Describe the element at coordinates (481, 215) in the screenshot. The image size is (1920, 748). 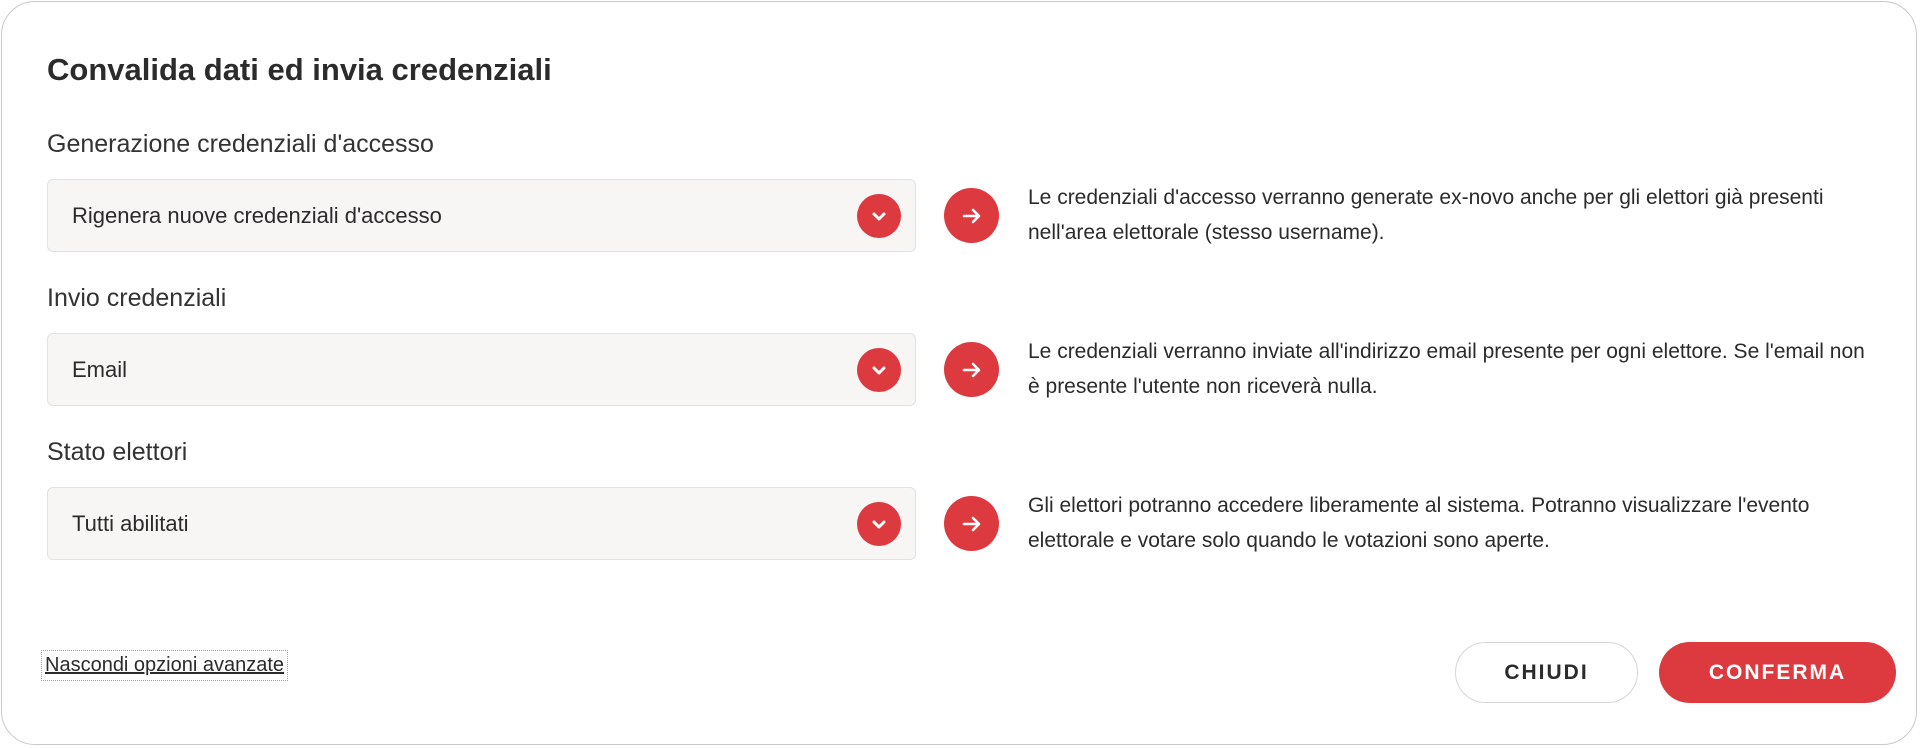
I see `access-credentials-generation-select: Rigenera nuove credenziali d'accesso` at that location.